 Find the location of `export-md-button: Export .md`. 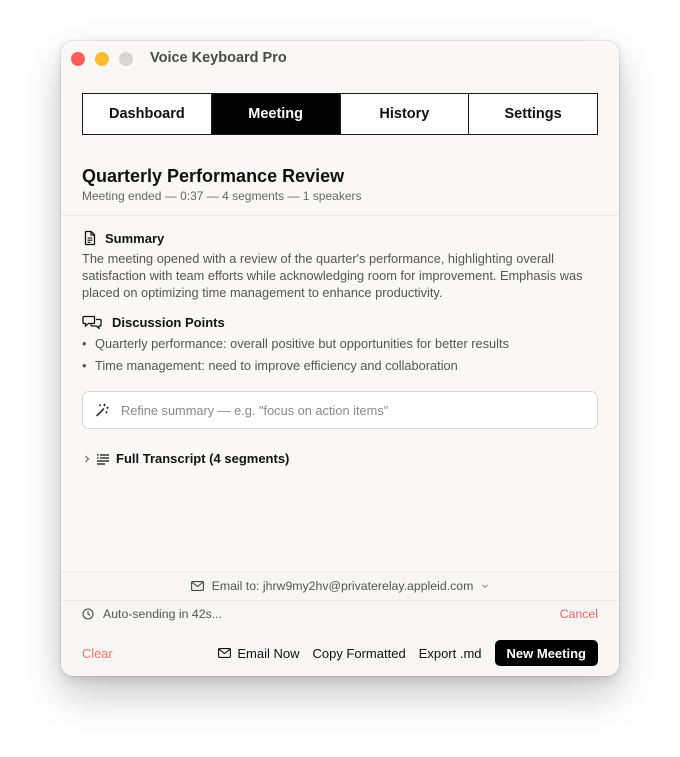

export-md-button: Export .md is located at coordinates (450, 653).